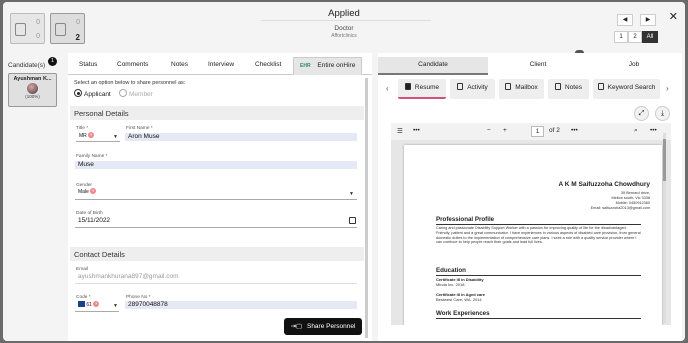  I want to click on zoom-in-button: +, so click(505, 130).